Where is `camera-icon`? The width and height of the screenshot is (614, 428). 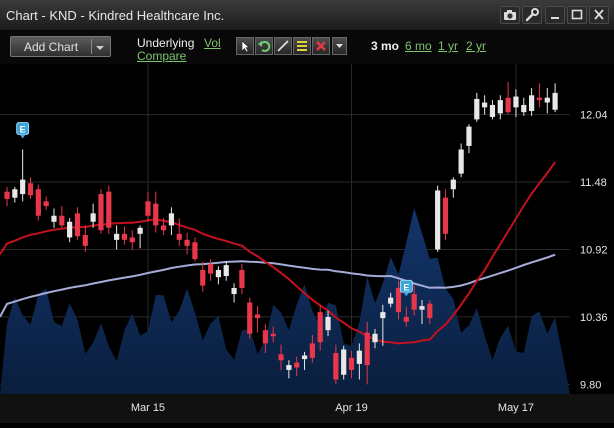 camera-icon is located at coordinates (510, 15).